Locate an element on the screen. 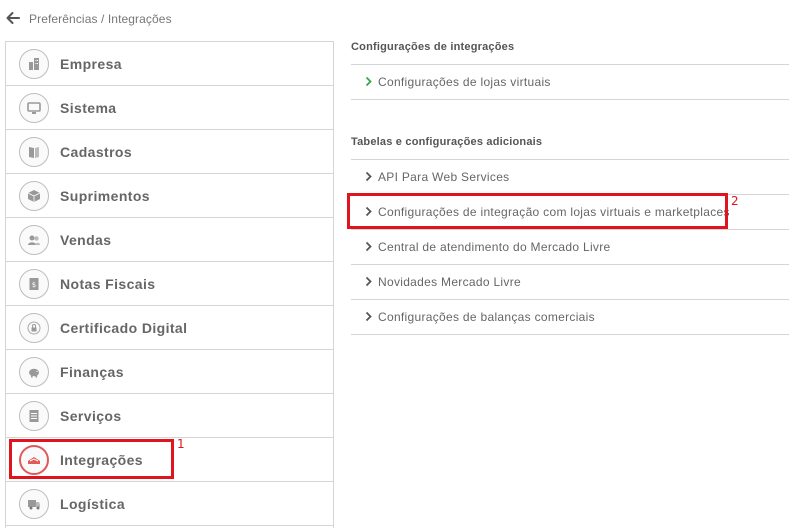 The width and height of the screenshot is (789, 528). sidebar-item-label: Suprimentos is located at coordinates (105, 196).